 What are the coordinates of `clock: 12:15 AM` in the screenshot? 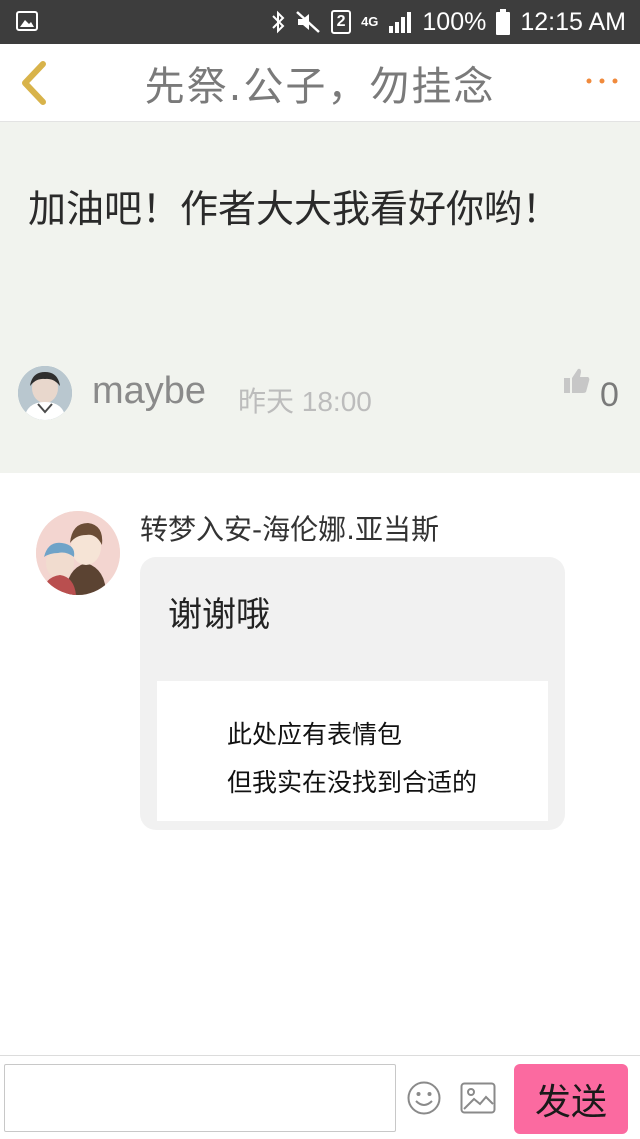 It's located at (573, 21).